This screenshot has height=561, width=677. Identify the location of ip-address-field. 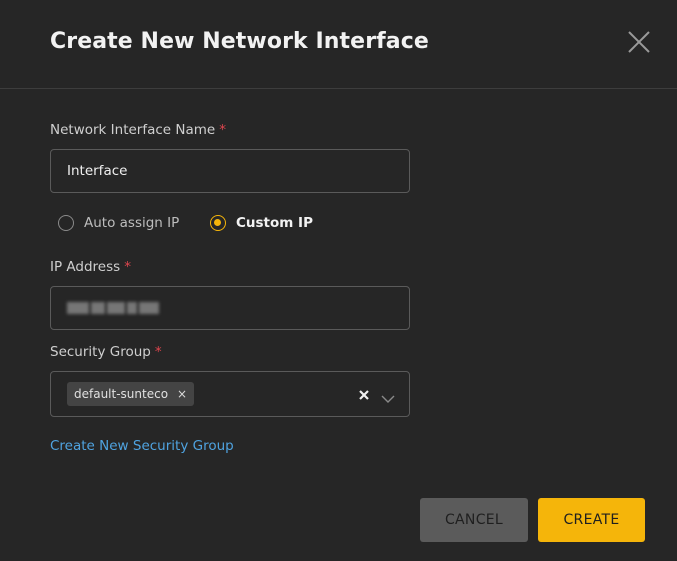
(230, 308).